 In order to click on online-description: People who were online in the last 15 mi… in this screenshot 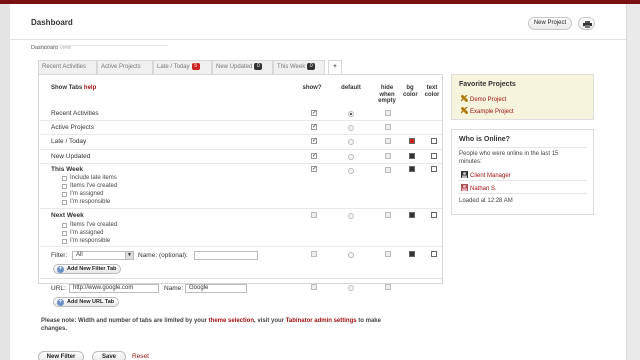, I will do `click(509, 158)`.